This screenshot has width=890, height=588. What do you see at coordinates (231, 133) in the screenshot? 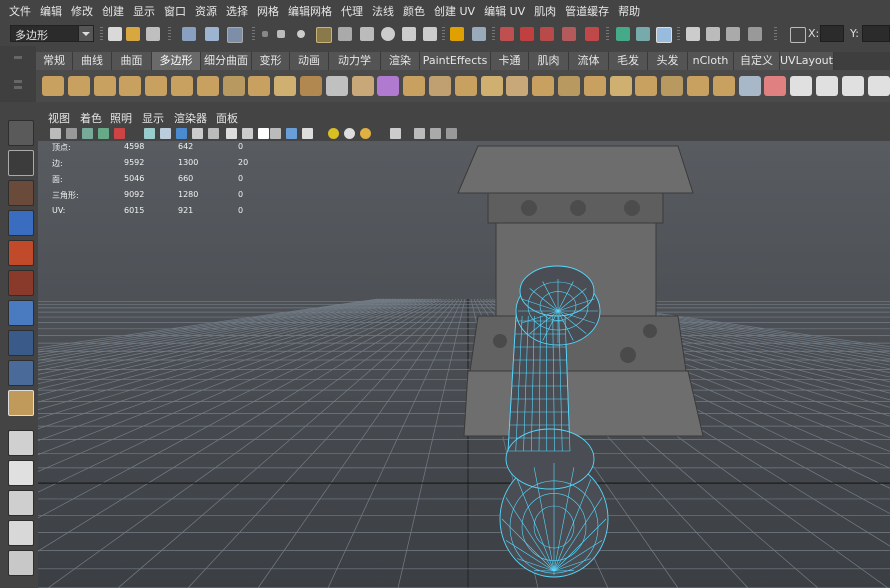
I see `shadows-icon` at bounding box center [231, 133].